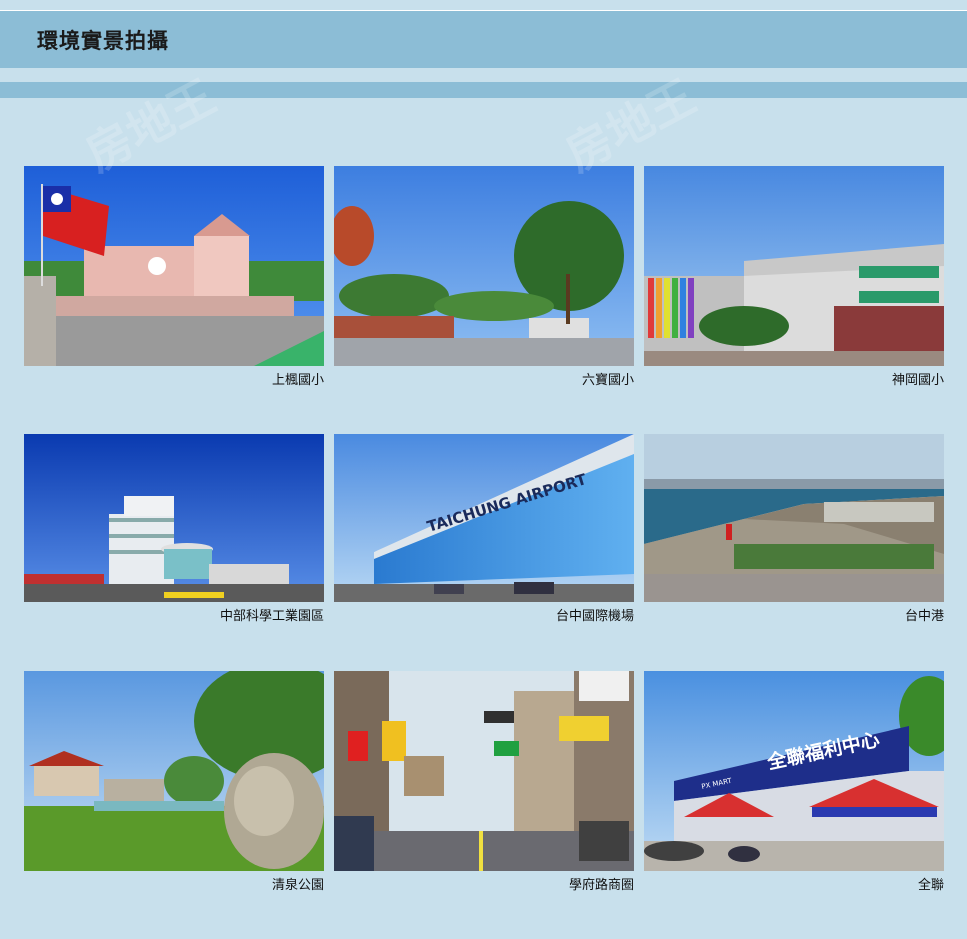  I want to click on photo-taichung-airport: TAICHUNG AIRPORT, so click(484, 518).